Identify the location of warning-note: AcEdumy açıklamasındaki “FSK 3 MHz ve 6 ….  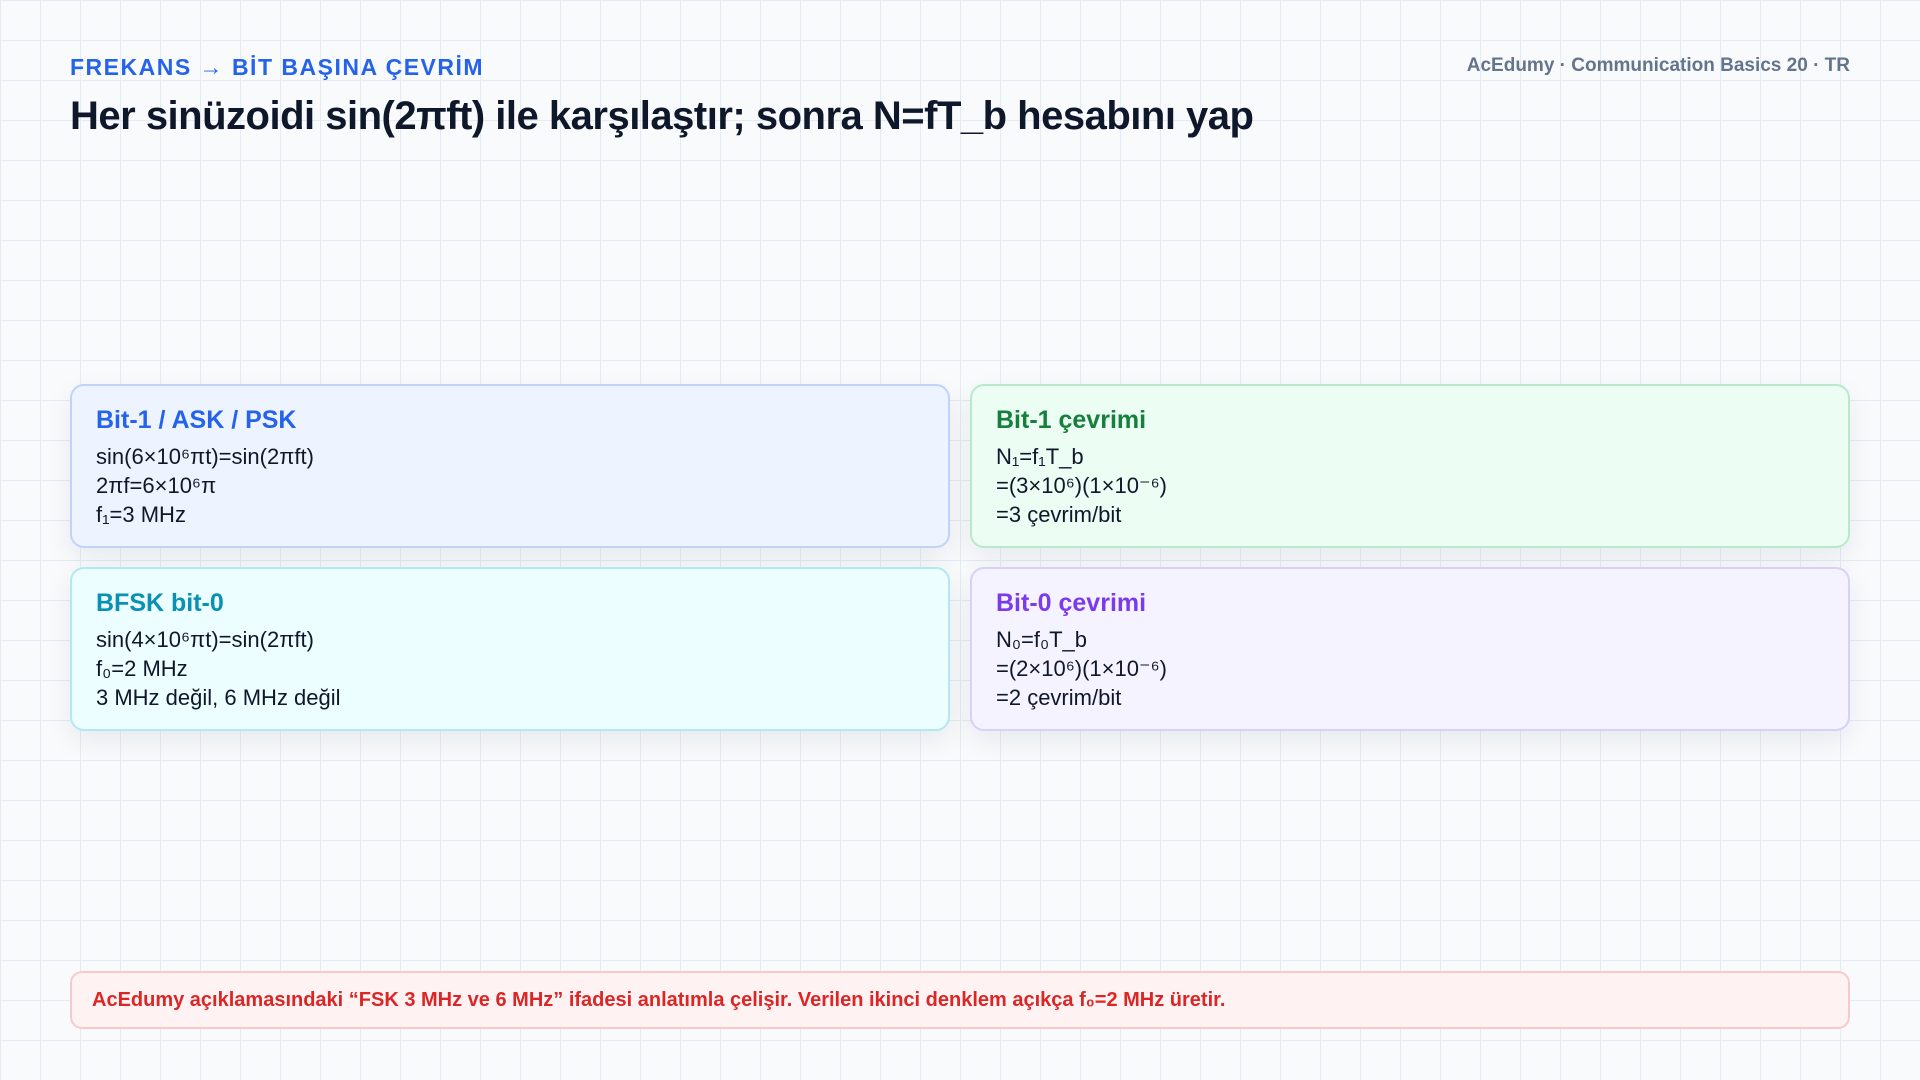
(960, 1000).